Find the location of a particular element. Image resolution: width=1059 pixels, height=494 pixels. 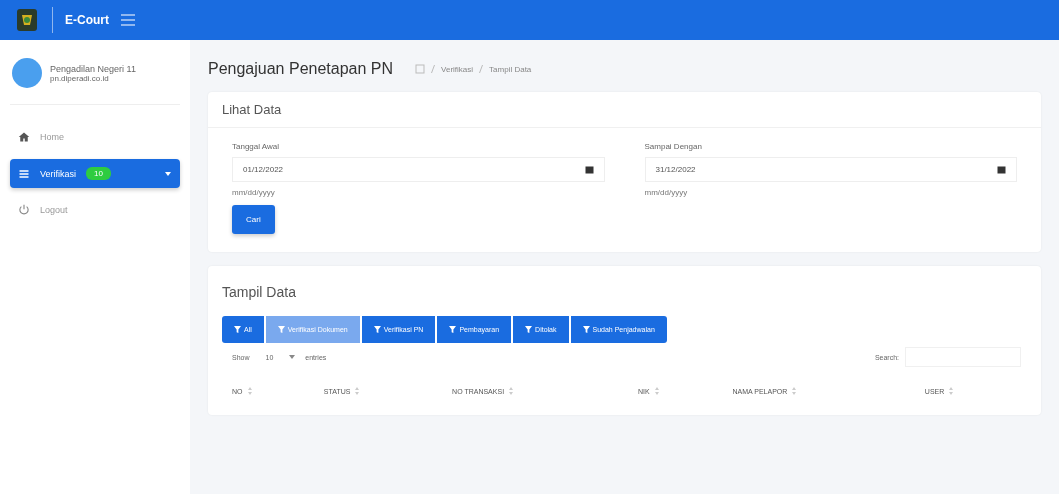

nav-label: Verifikasi is located at coordinates (58, 173).